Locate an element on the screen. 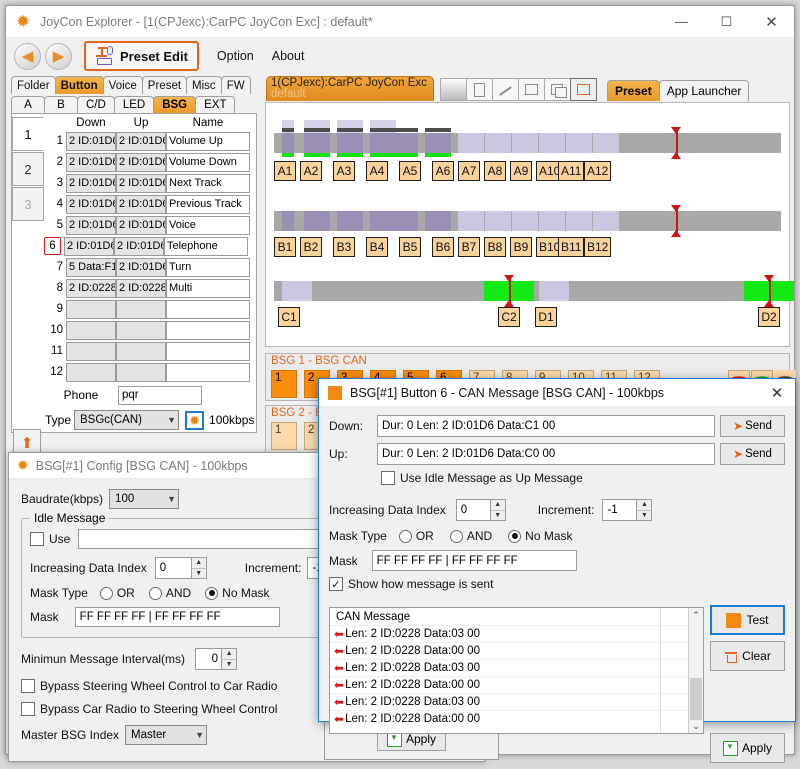  table-row: 12 ID:01D6 2 ID:01D6 Volume Up is located at coordinates (149, 141).